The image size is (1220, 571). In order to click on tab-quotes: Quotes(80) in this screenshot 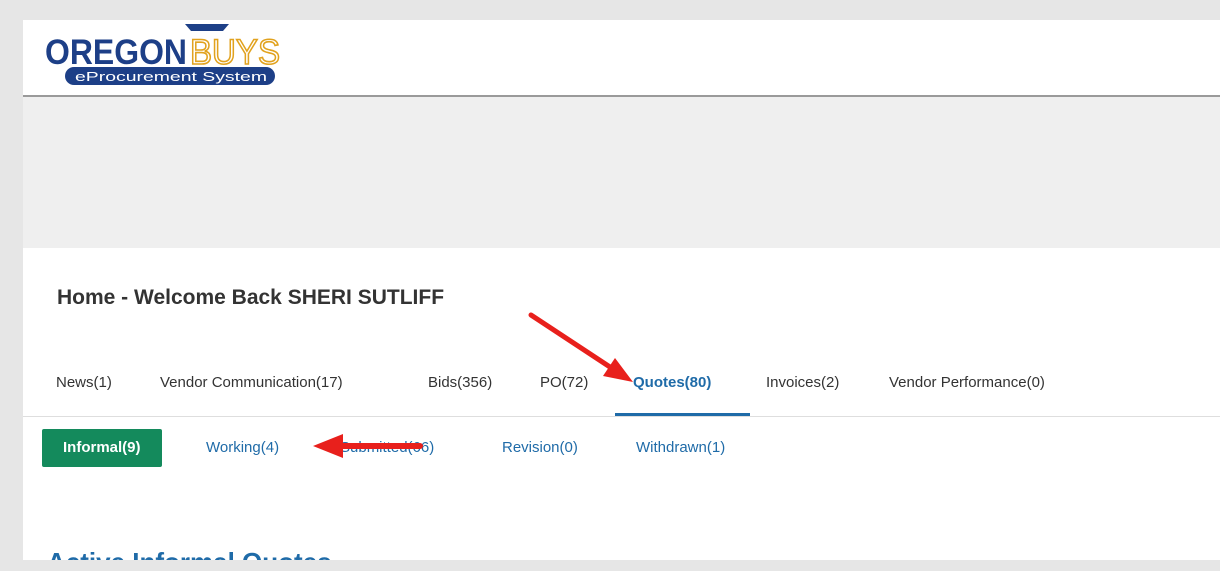, I will do `click(672, 382)`.